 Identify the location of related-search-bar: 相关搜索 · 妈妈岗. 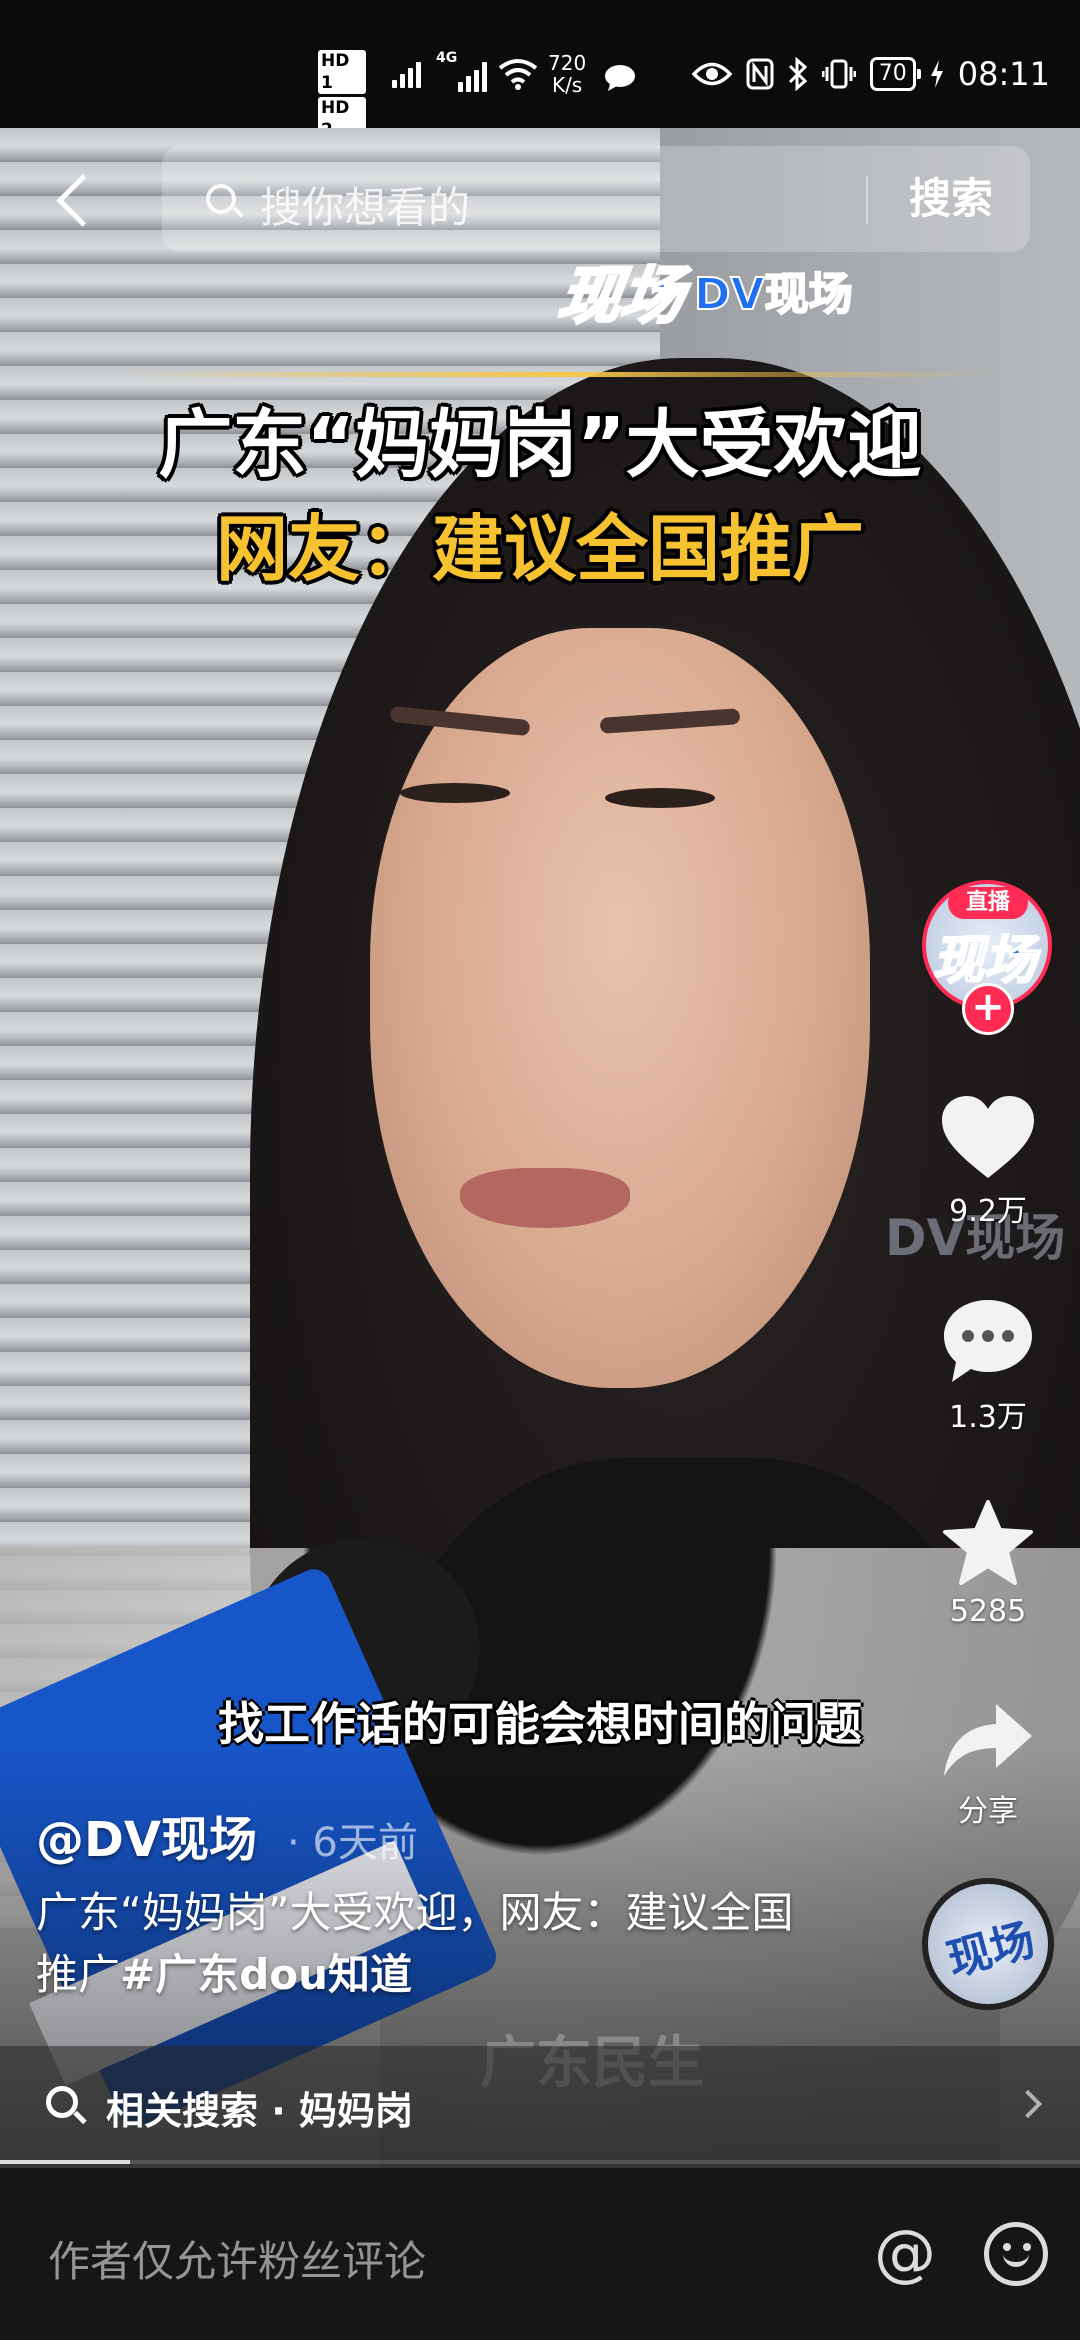
(540, 2107).